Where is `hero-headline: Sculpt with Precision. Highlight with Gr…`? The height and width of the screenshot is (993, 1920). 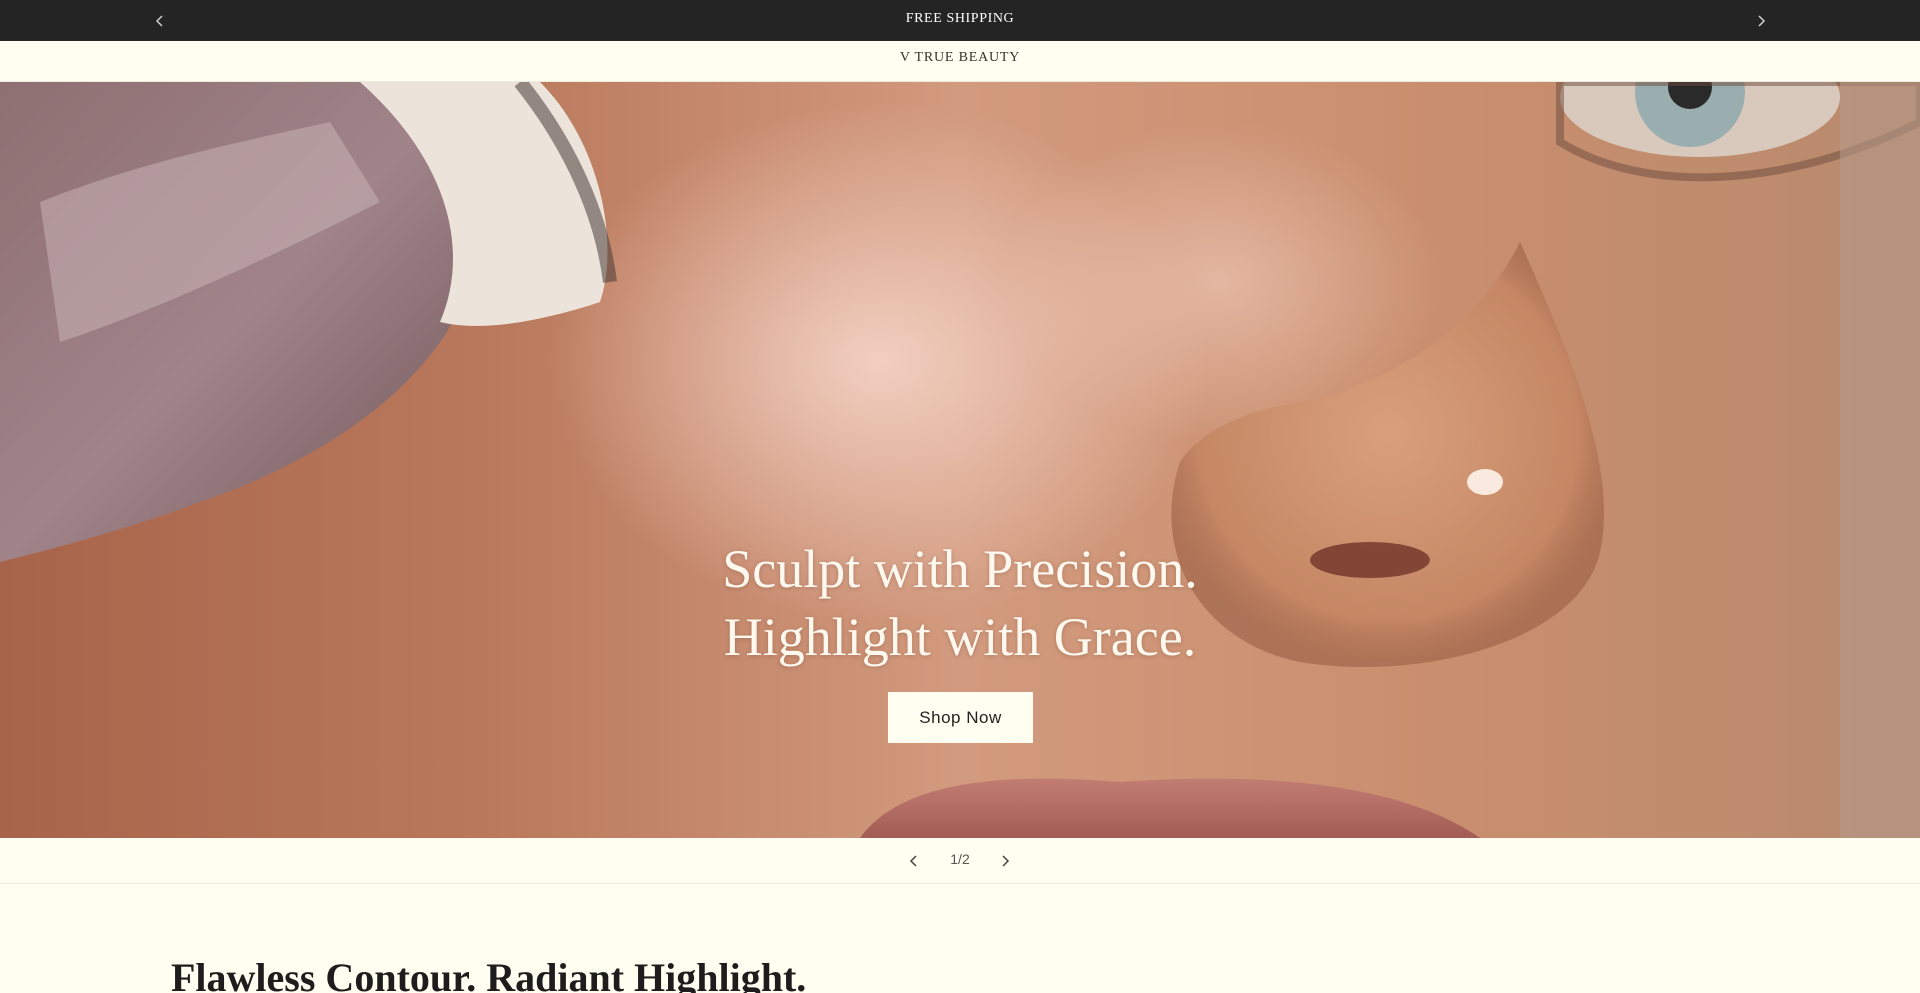 hero-headline: Sculpt with Precision. Highlight with Gr… is located at coordinates (960, 603).